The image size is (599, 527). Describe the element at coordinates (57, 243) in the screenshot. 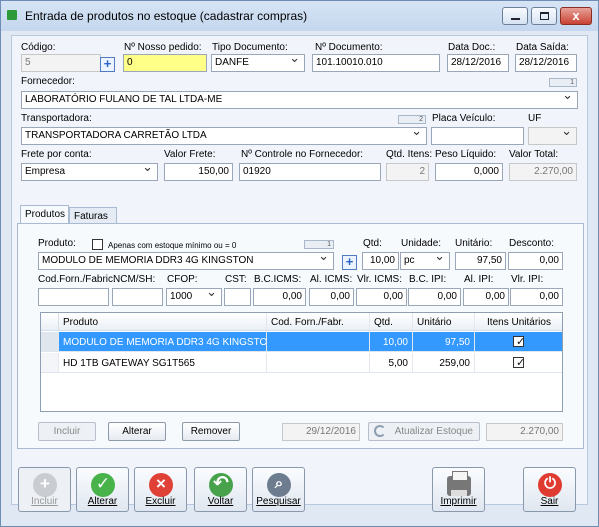

I see `produto-label: Produto:` at that location.